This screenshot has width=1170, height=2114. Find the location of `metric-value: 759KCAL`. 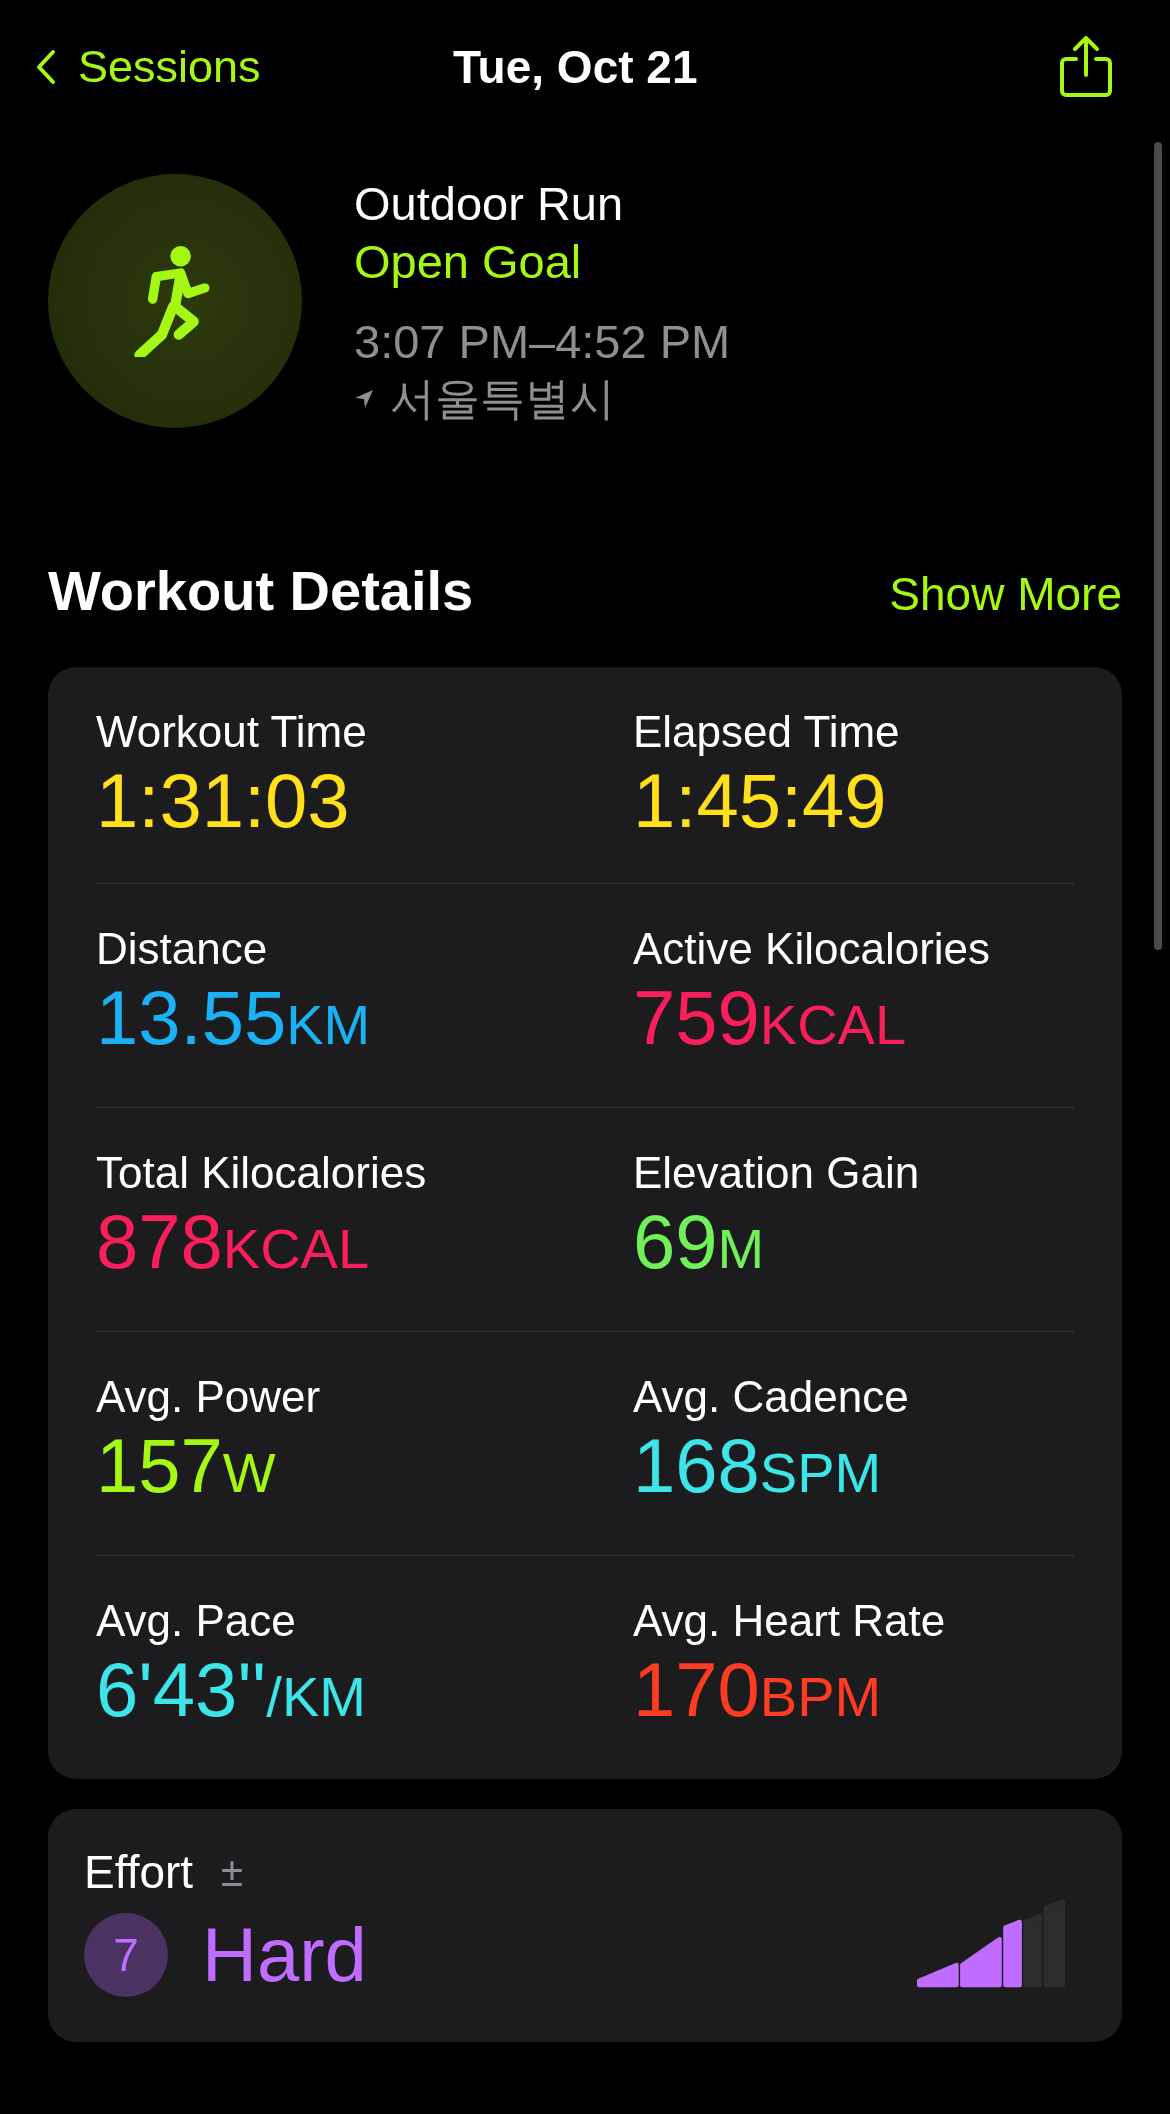

metric-value: 759KCAL is located at coordinates (770, 1018).